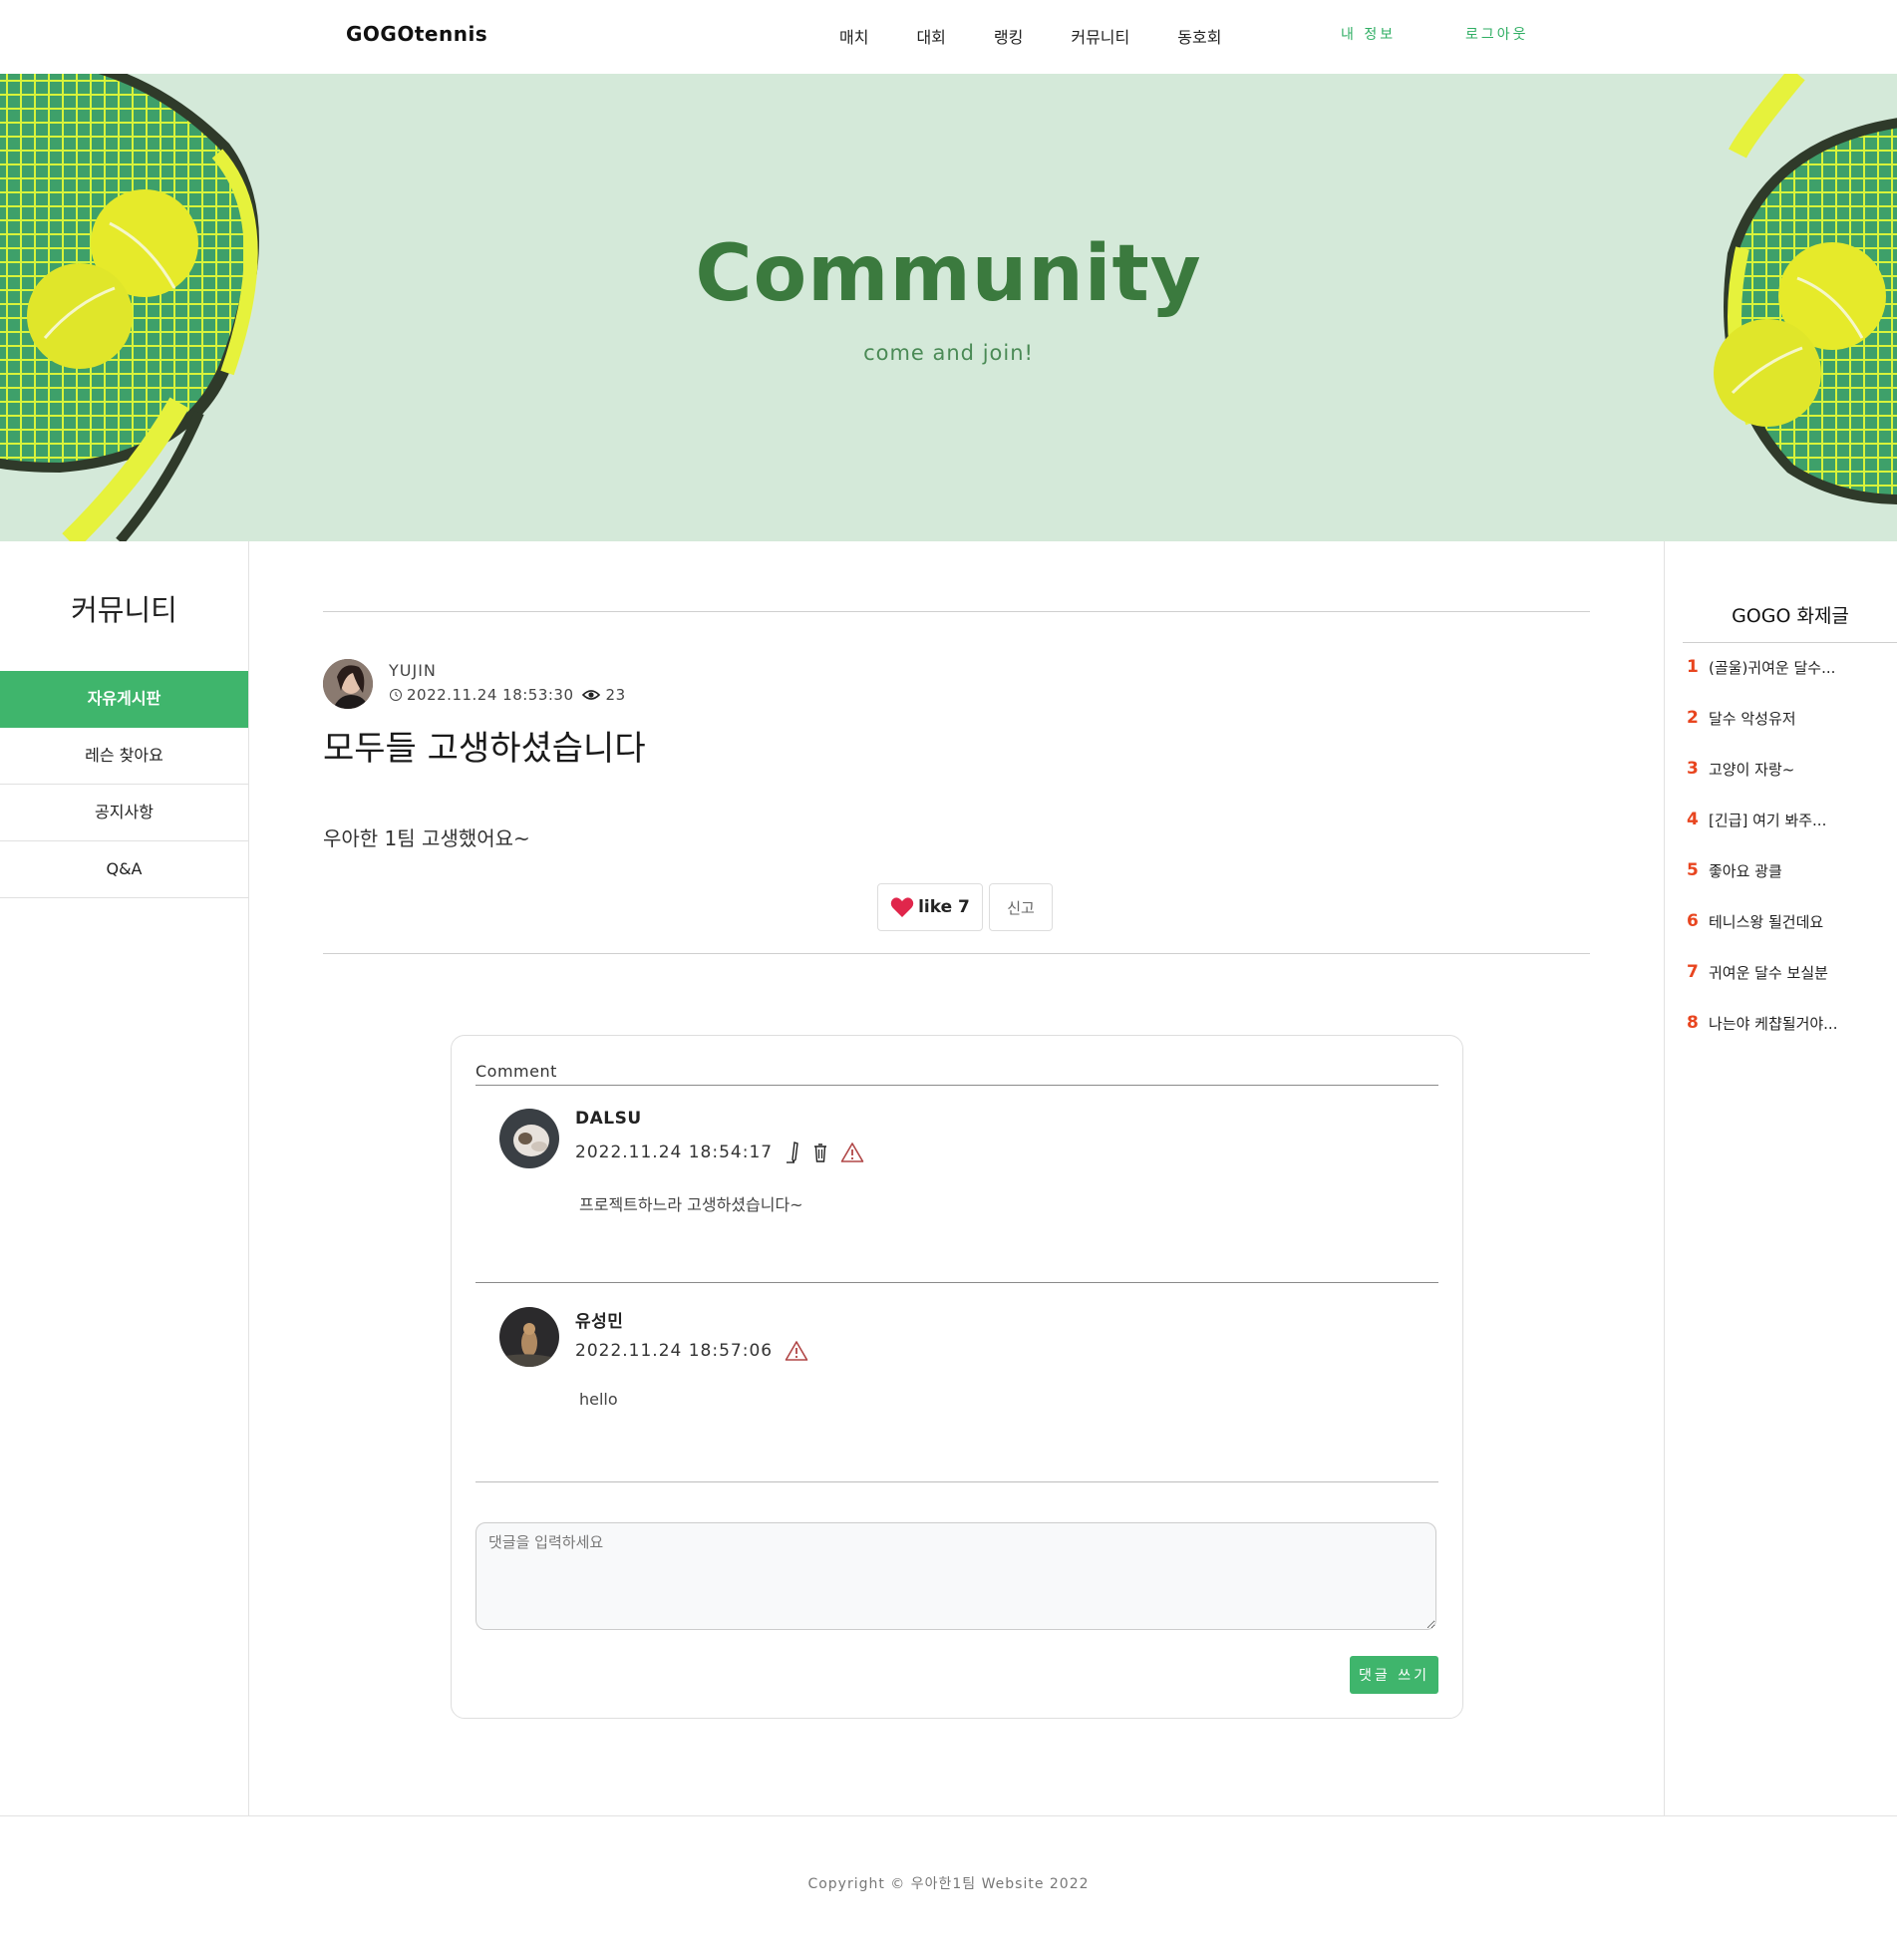  I want to click on hot-post-title: 좋아요 광클, so click(1745, 871).